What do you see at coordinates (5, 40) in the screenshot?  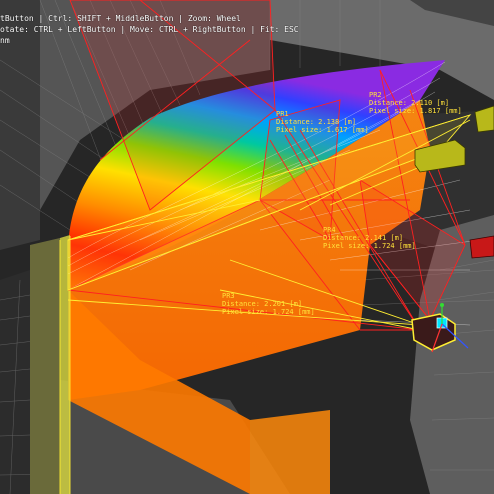 I see `help-line-3: nm` at bounding box center [5, 40].